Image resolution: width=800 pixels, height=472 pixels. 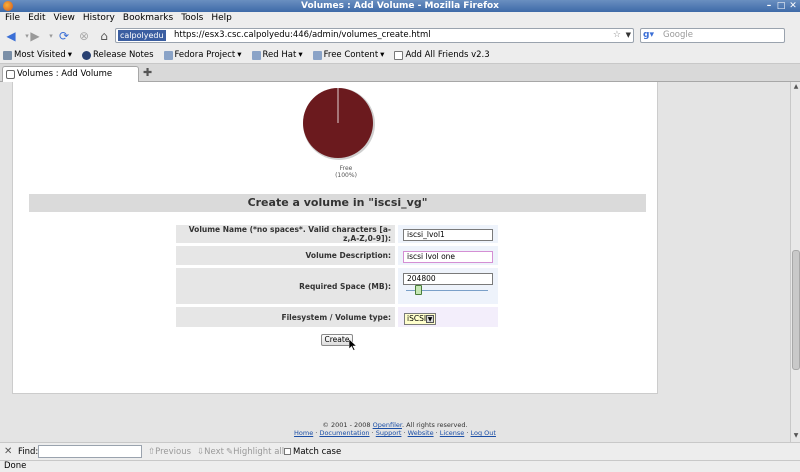 I want to click on required-space-cell: 204800, so click(x=448, y=286).